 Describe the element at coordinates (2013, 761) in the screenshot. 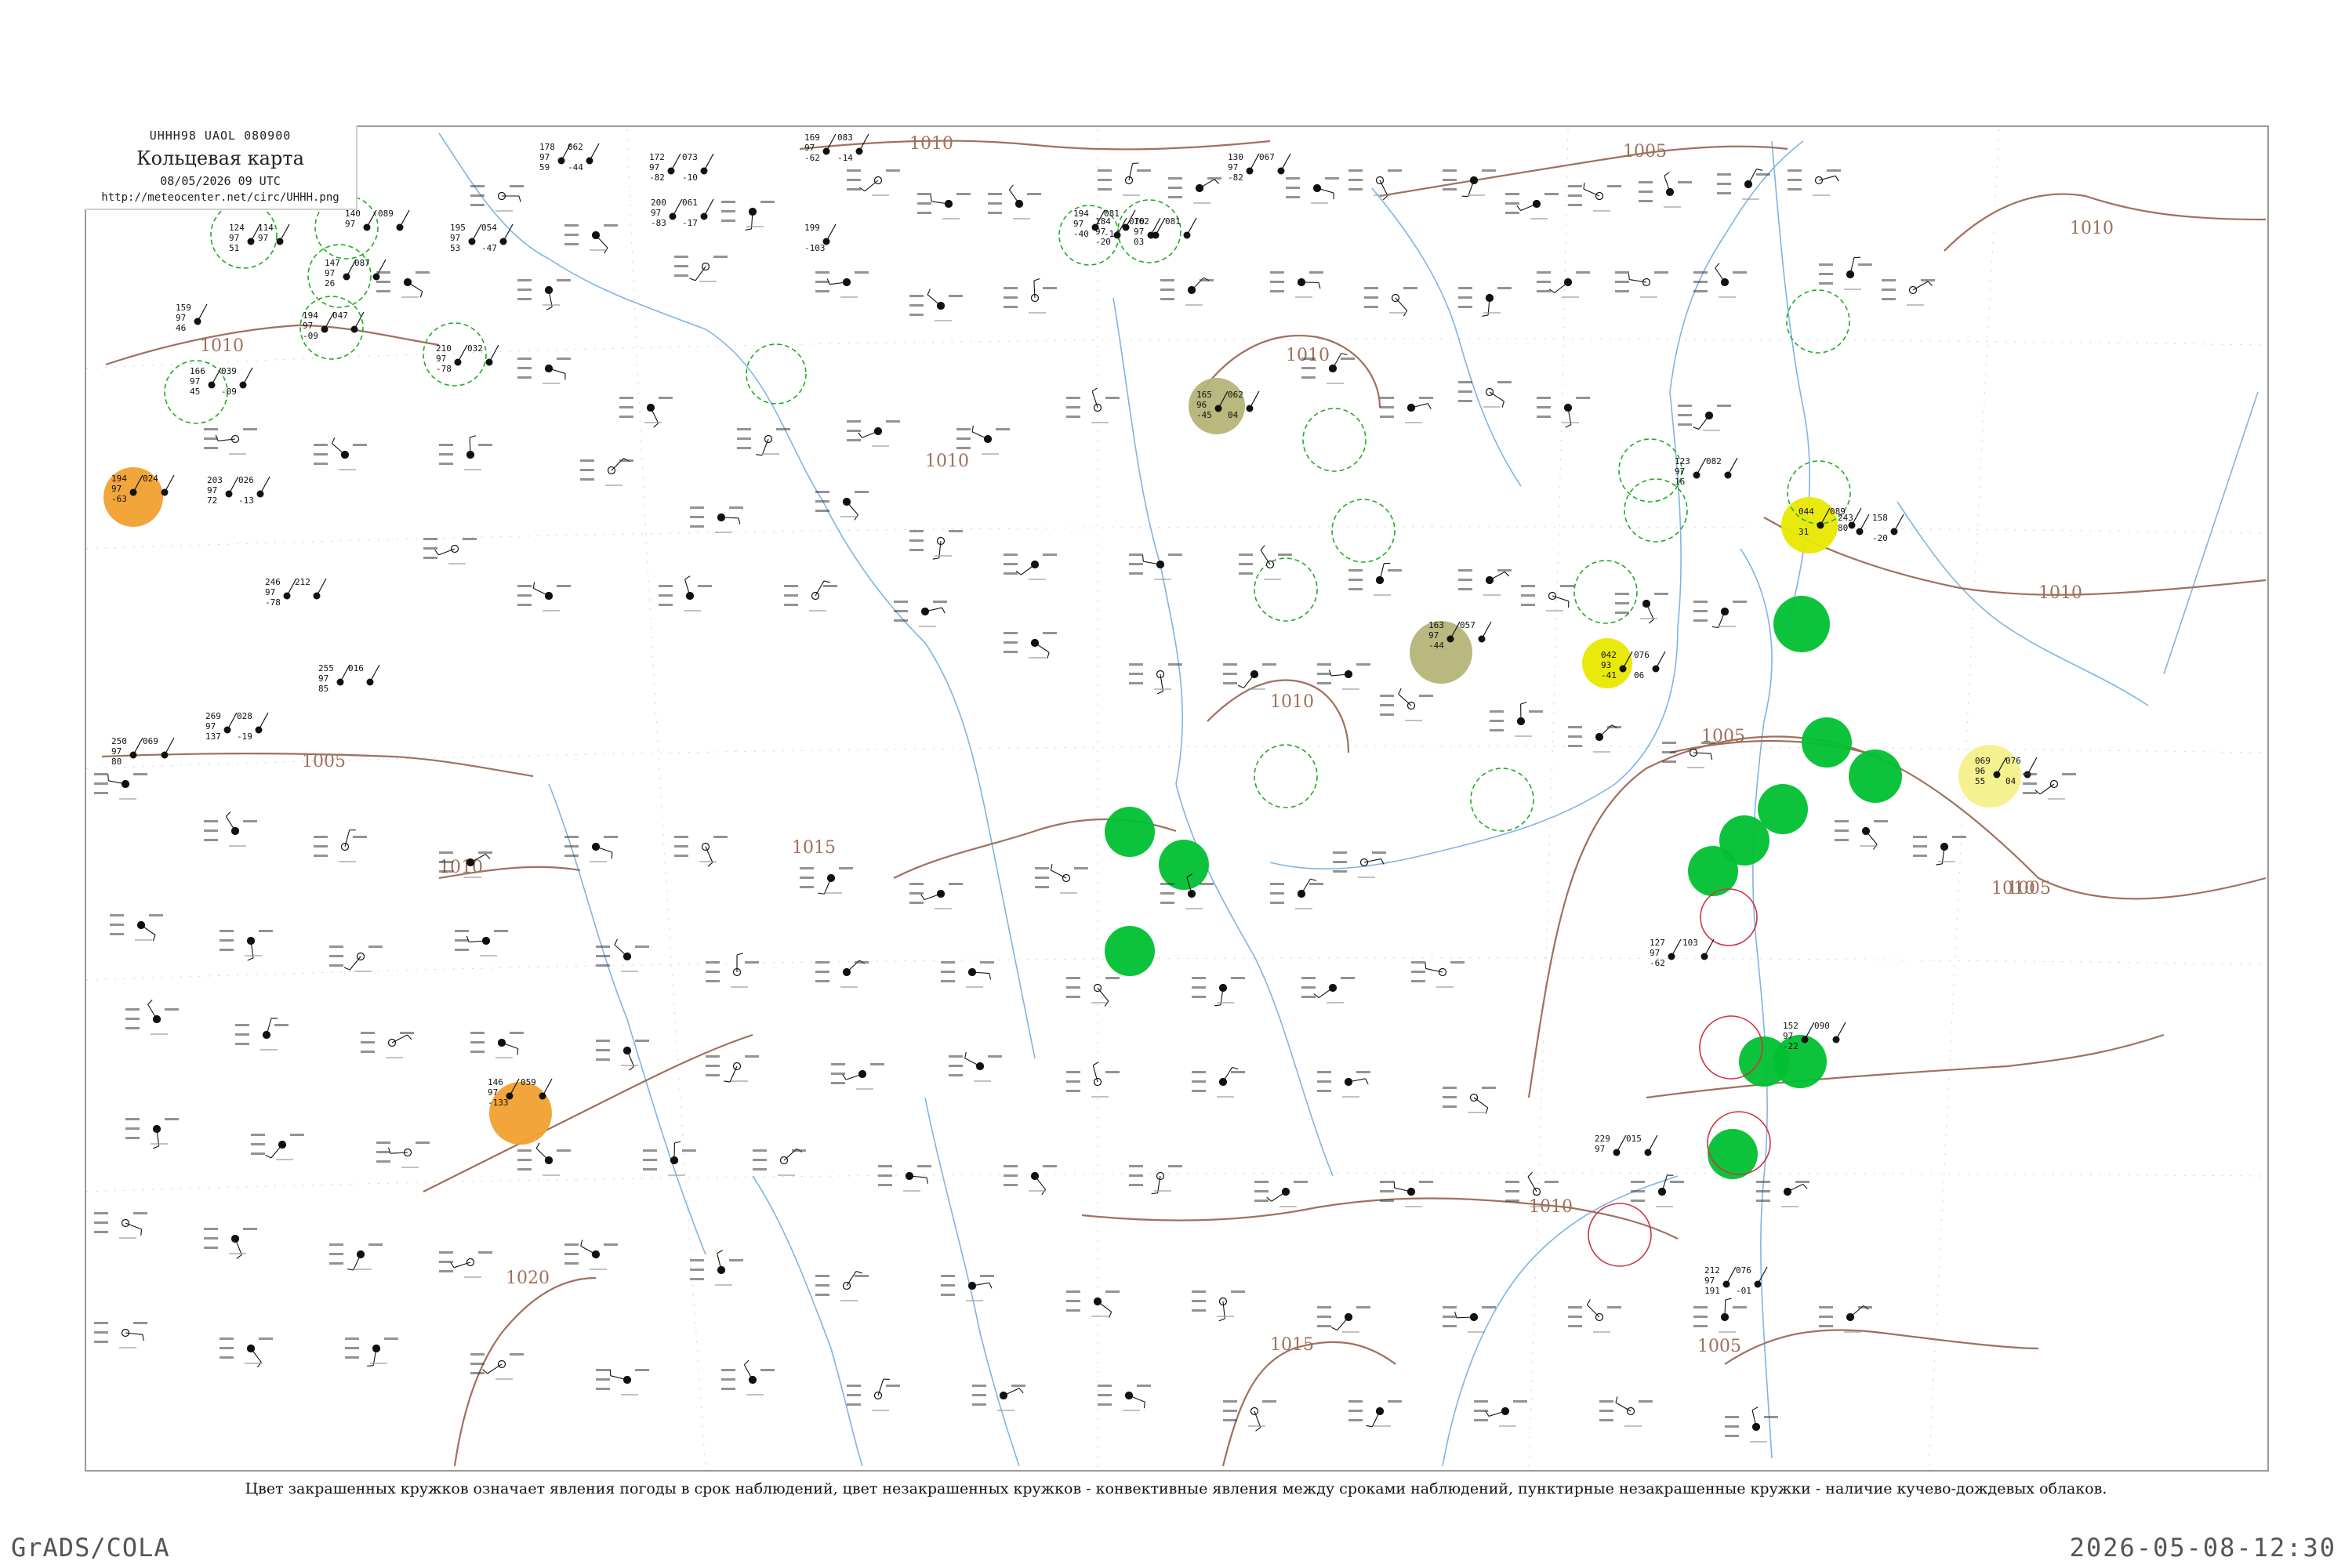

I see `station-value: 076` at that location.